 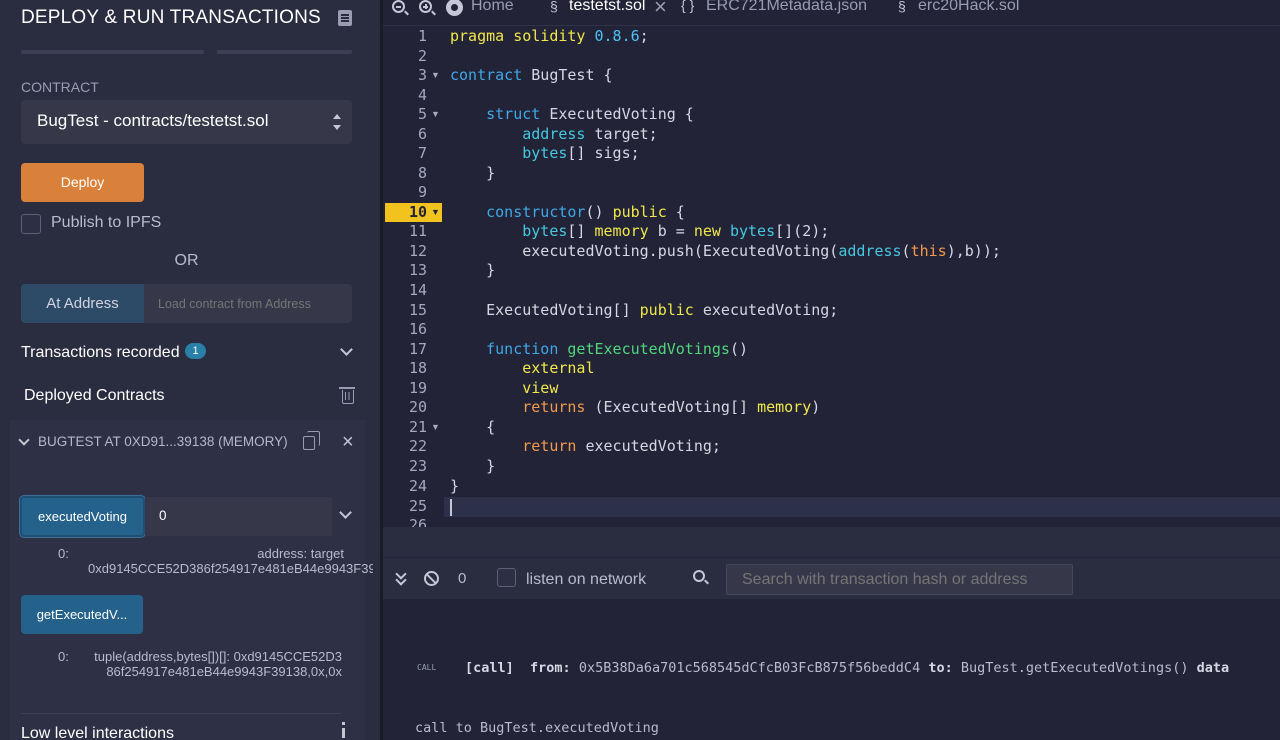 What do you see at coordinates (417, 329) in the screenshot?
I see `line-number: 16` at bounding box center [417, 329].